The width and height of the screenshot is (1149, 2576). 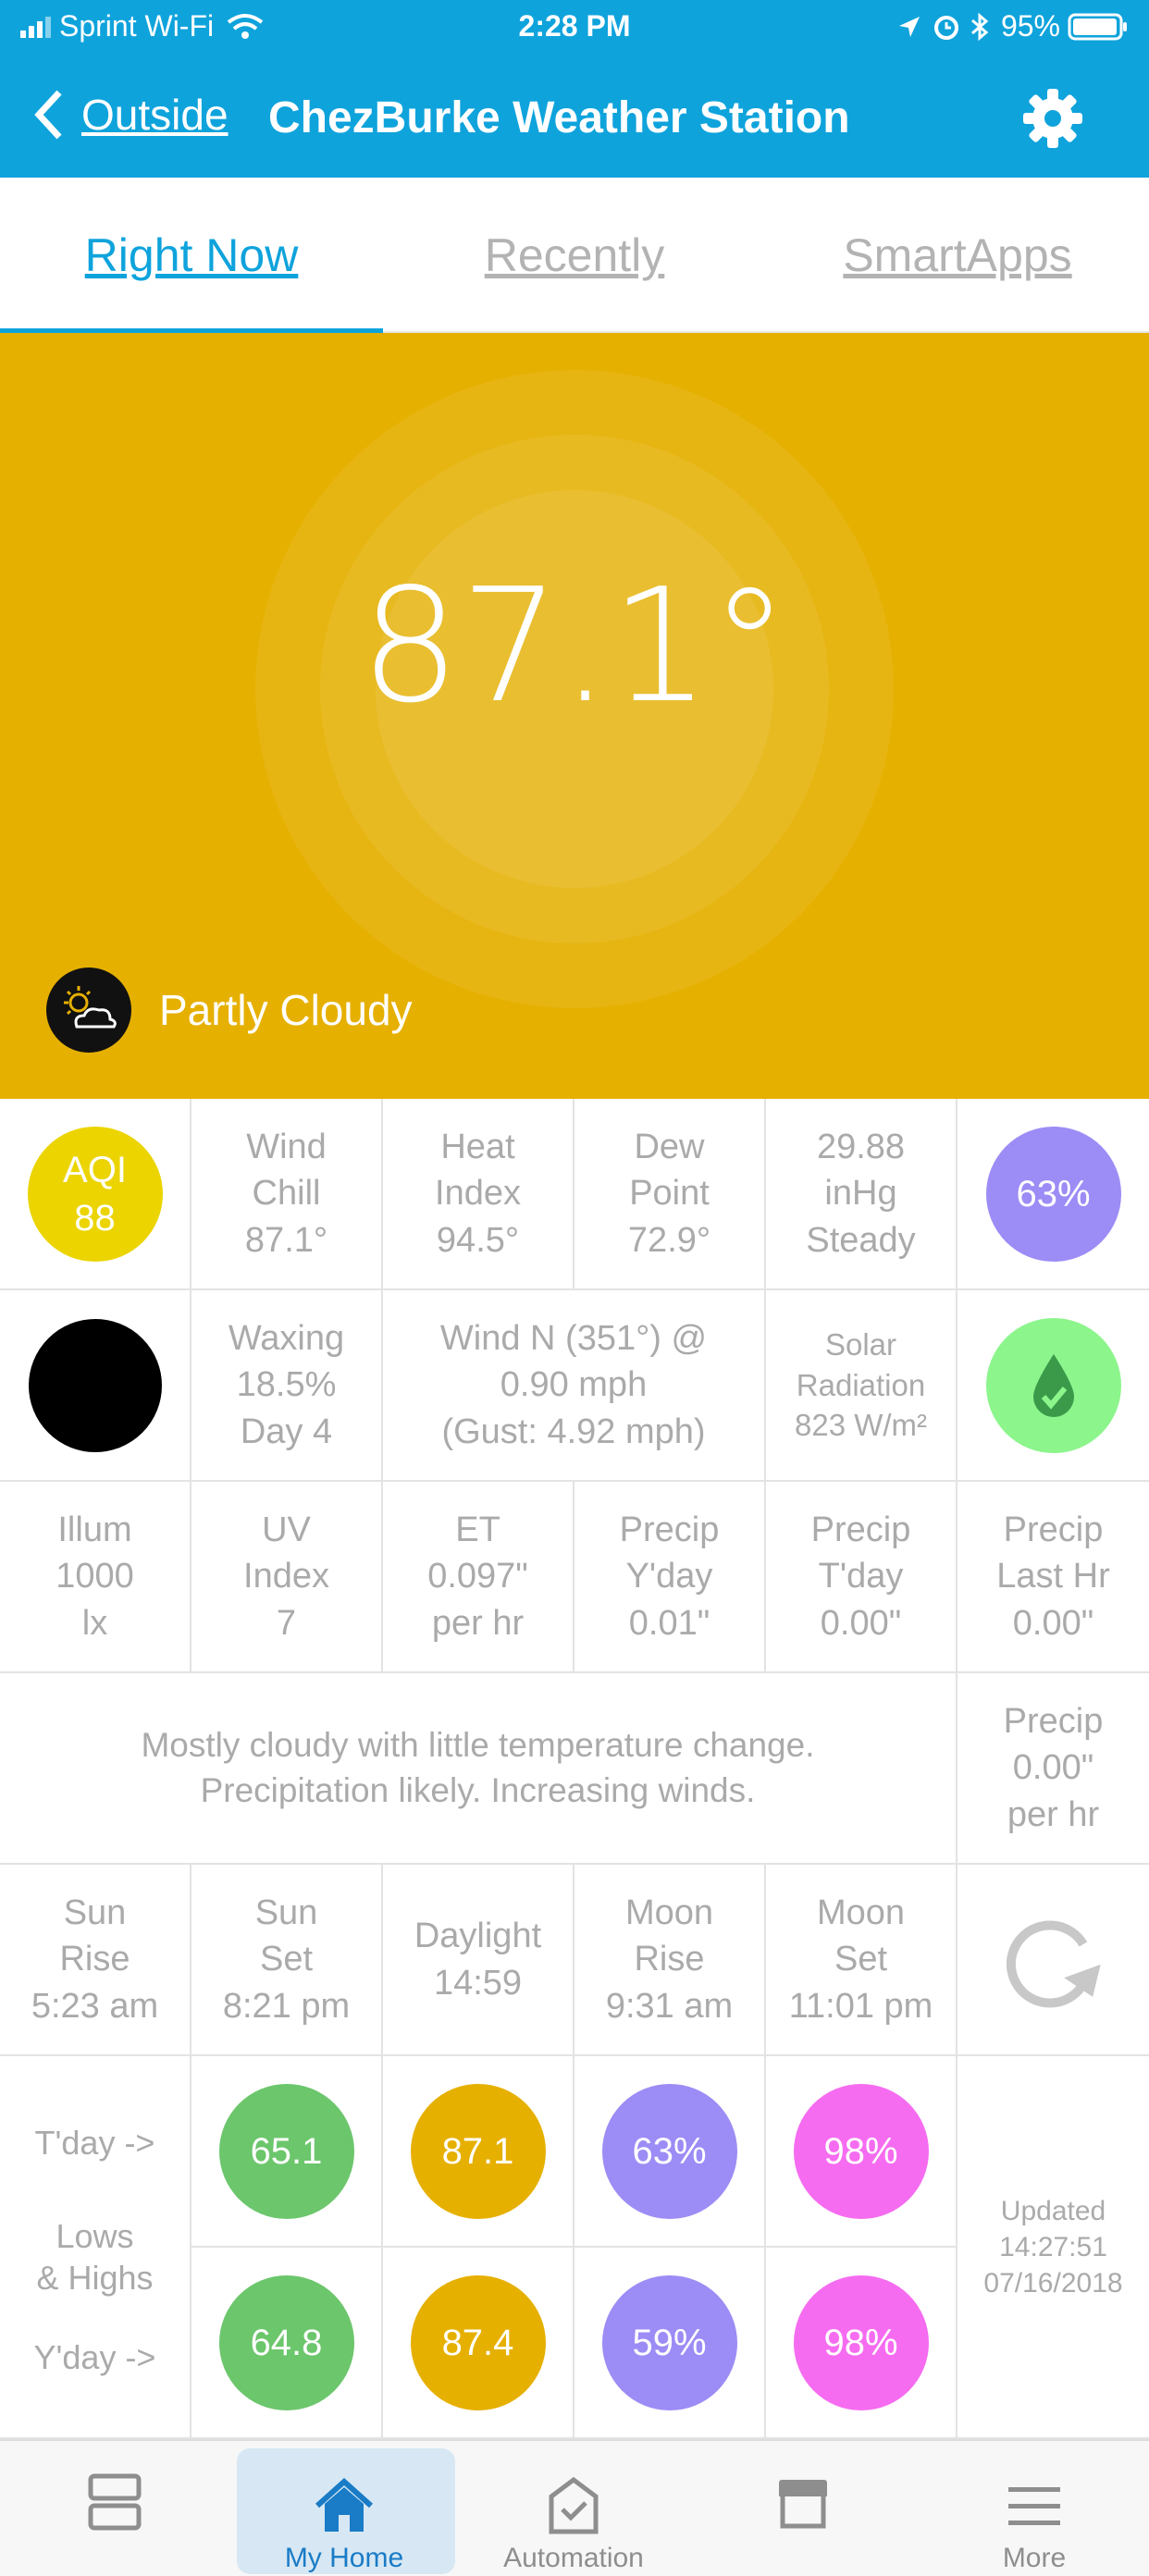 I want to click on moonrise-cell: Moon Rise 9:31 am, so click(x=670, y=1961).